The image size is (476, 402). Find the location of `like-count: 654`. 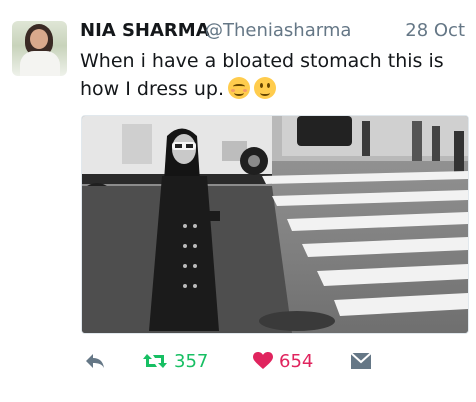

like-count: 654 is located at coordinates (296, 361).